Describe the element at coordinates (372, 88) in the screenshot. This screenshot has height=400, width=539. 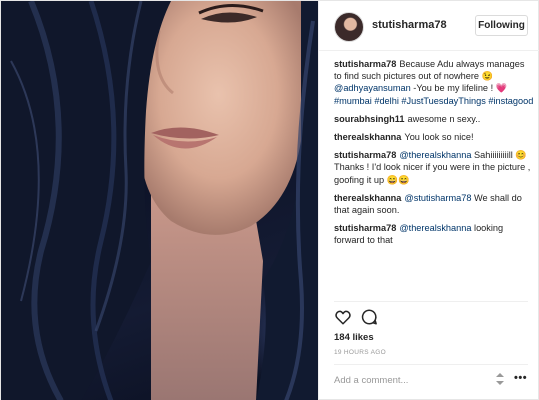
I see `mention-or-hashtag-link: @adhyayansuman` at that location.